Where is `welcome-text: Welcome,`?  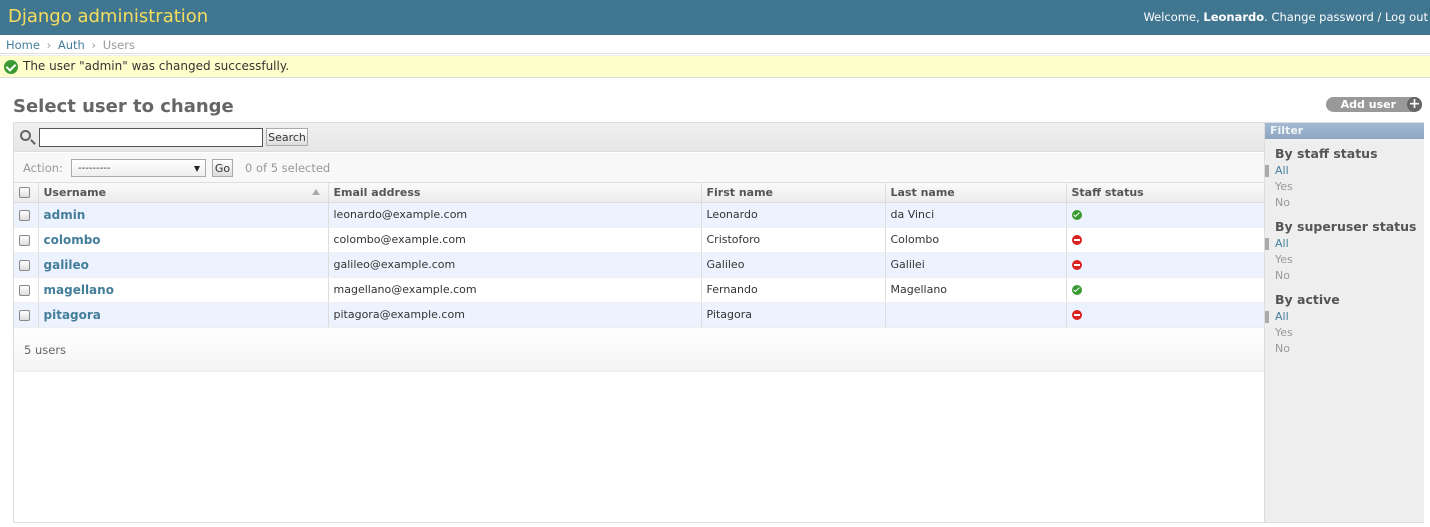 welcome-text: Welcome, is located at coordinates (1171, 17).